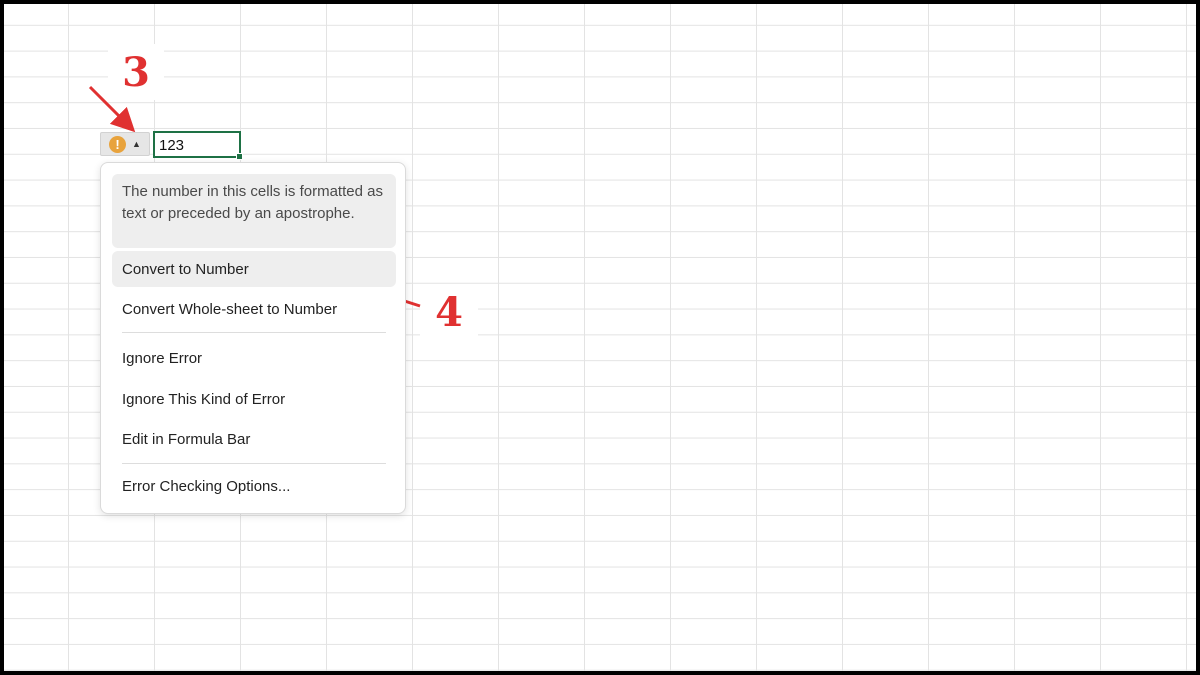 The height and width of the screenshot is (675, 1200). What do you see at coordinates (204, 399) in the screenshot?
I see `menu-item-label: Ignore This Kind of Error` at bounding box center [204, 399].